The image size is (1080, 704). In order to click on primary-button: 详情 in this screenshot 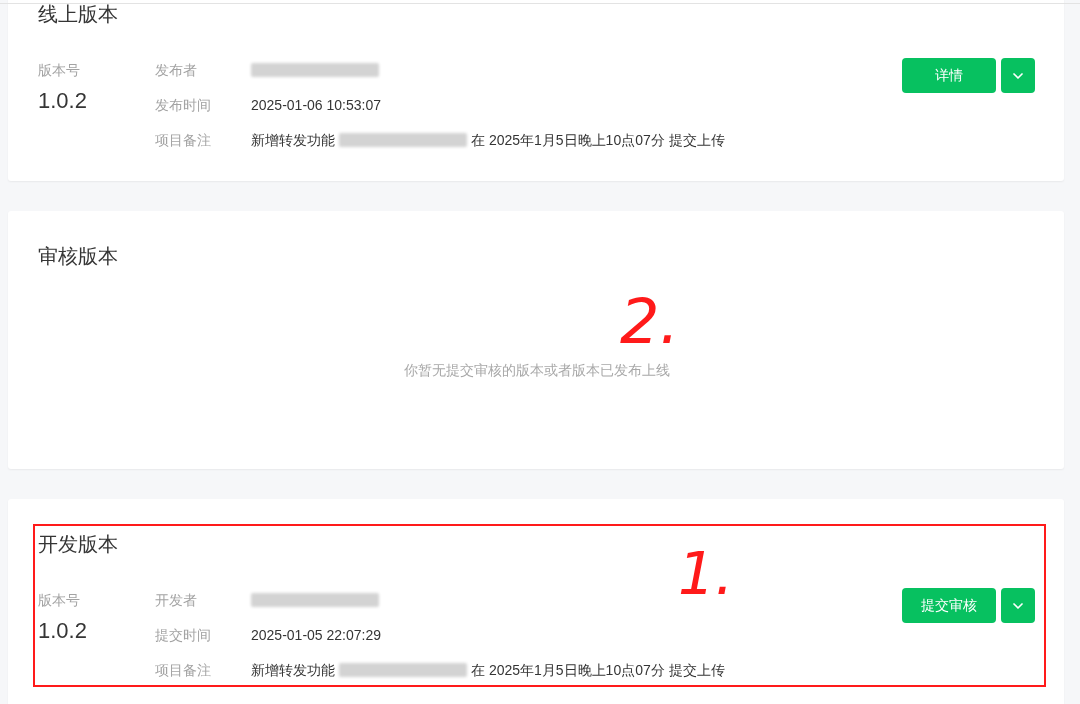, I will do `click(949, 75)`.